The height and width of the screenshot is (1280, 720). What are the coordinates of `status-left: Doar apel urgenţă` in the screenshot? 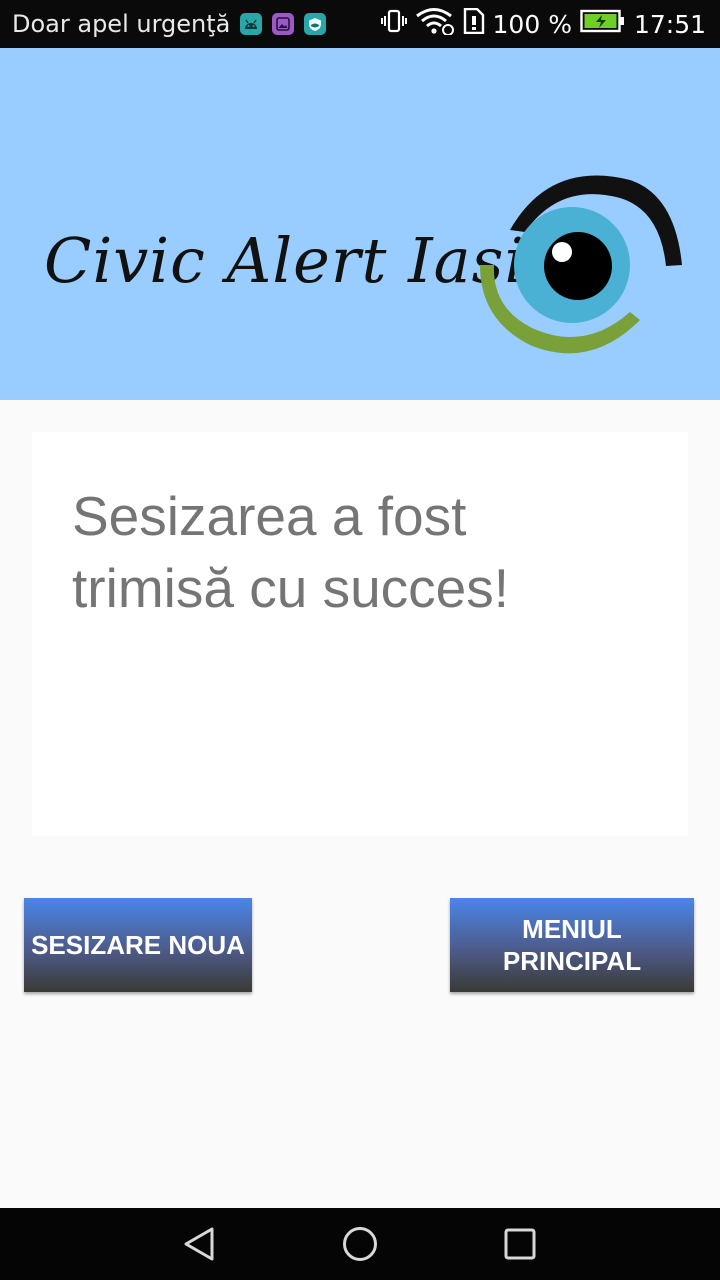 It's located at (163, 24).